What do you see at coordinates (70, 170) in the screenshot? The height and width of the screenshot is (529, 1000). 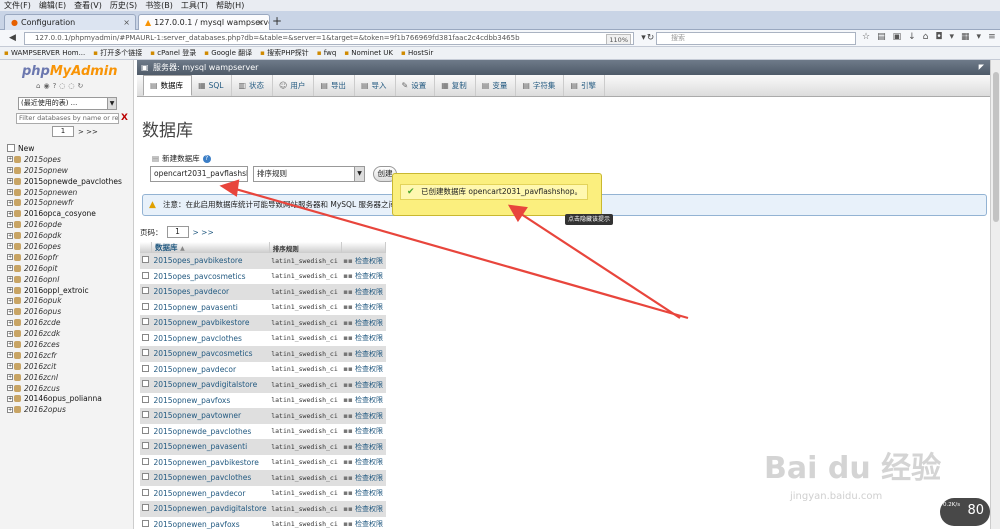 I see `sidebar-database-item: +2015opnew` at bounding box center [70, 170].